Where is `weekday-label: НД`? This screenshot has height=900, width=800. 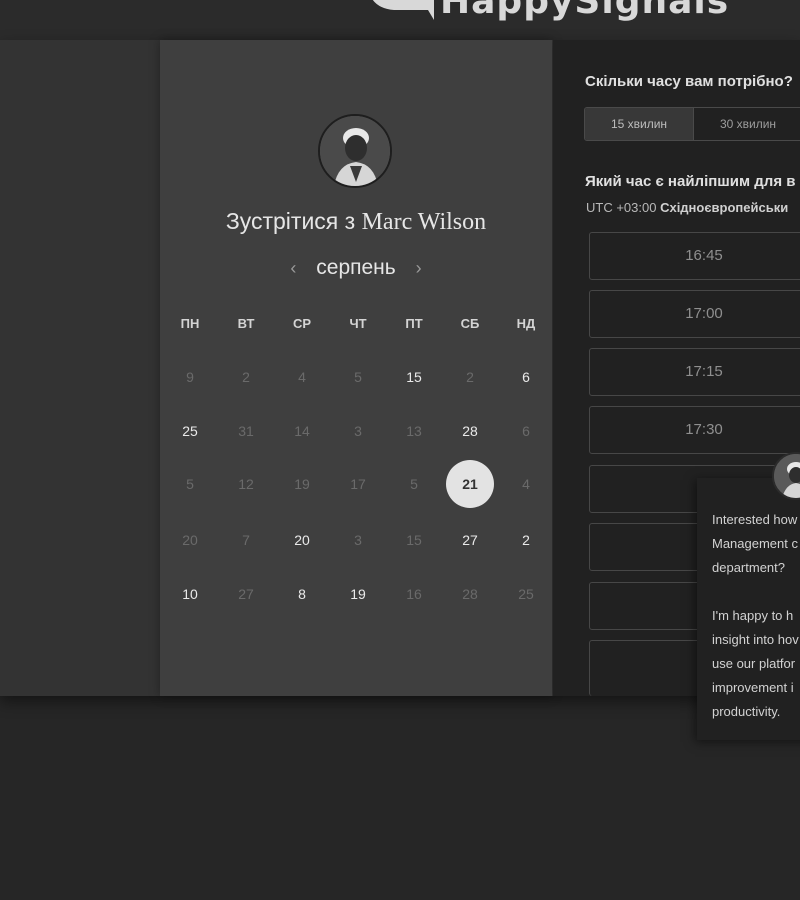
weekday-label: НД is located at coordinates (526, 323).